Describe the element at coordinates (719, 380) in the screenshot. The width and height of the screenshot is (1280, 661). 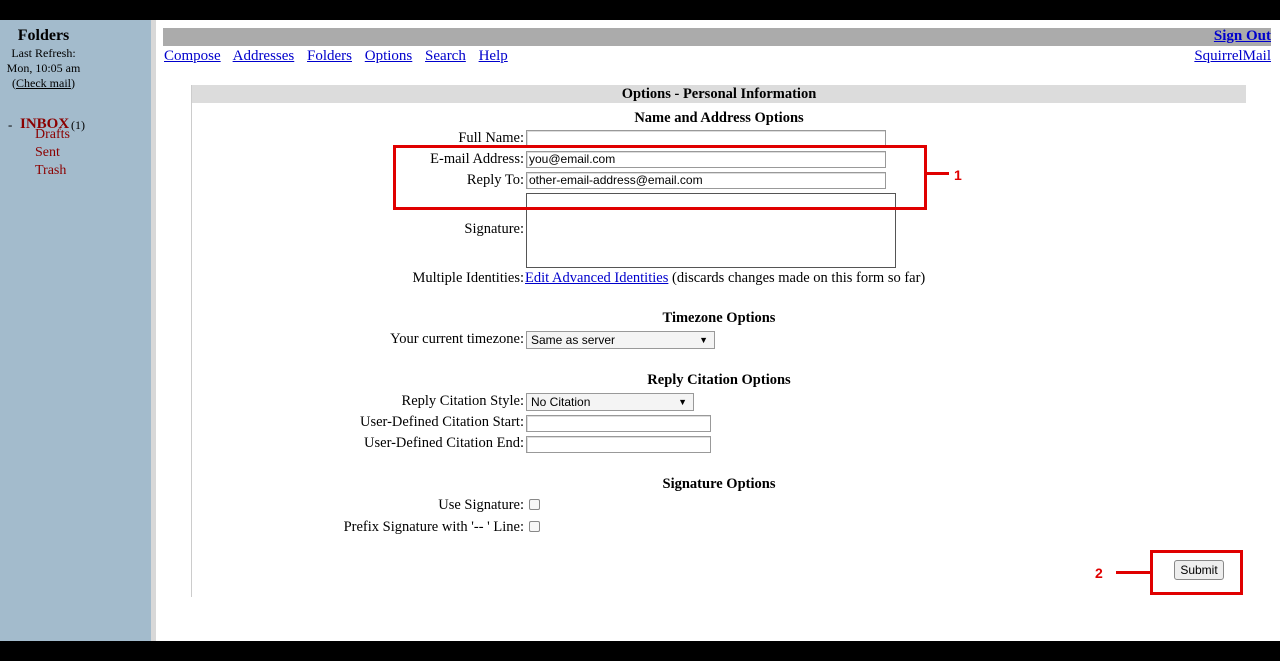
I see `citation-heading: Reply Citation Options` at that location.